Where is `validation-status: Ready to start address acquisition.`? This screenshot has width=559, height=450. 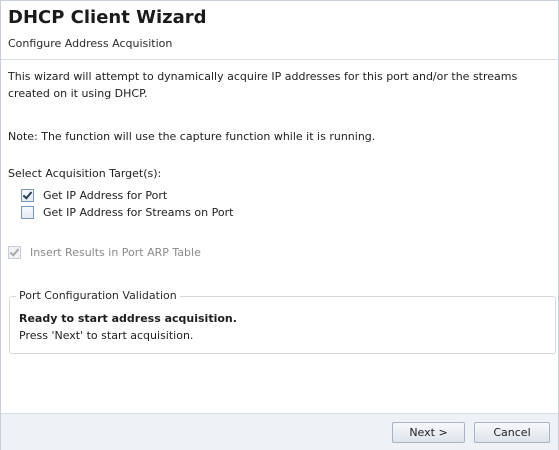 validation-status: Ready to start address acquisition. is located at coordinates (128, 318).